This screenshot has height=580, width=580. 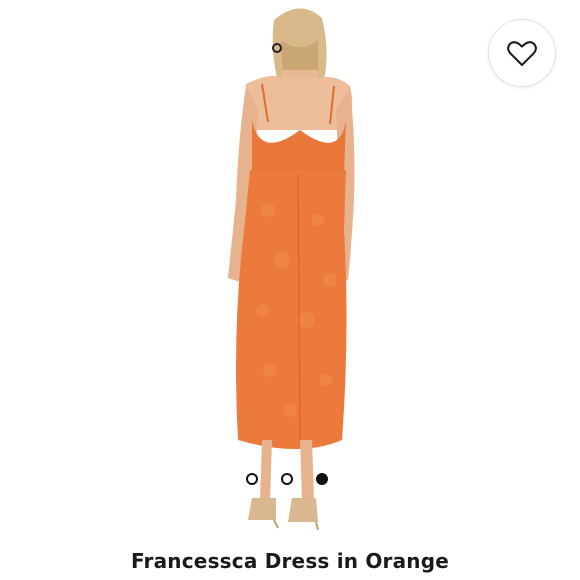 I want to click on carousel-indicators, so click(x=287, y=479).